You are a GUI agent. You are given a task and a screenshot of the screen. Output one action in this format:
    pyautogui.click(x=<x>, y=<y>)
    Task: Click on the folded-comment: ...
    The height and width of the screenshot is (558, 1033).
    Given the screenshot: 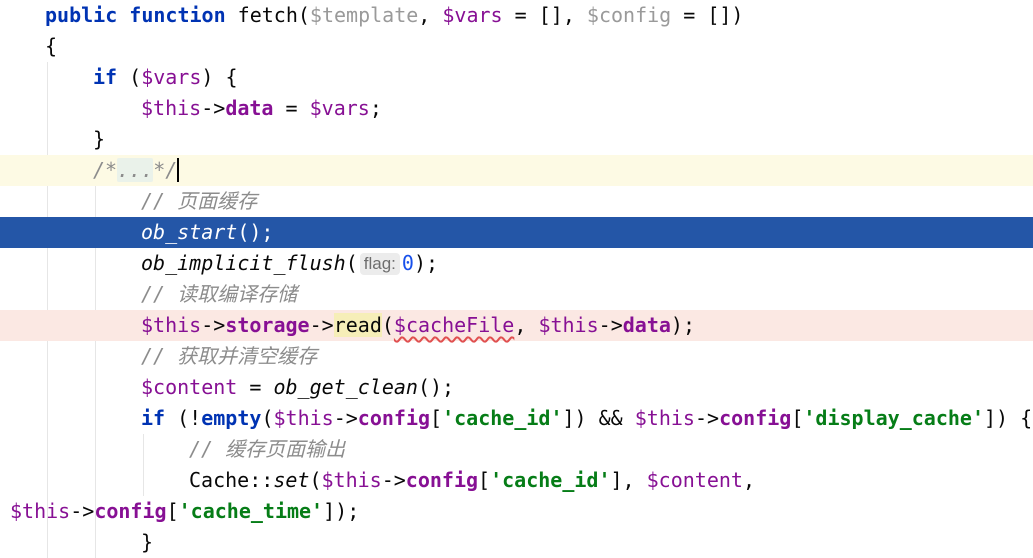 What is the action you would take?
    pyautogui.click(x=135, y=170)
    